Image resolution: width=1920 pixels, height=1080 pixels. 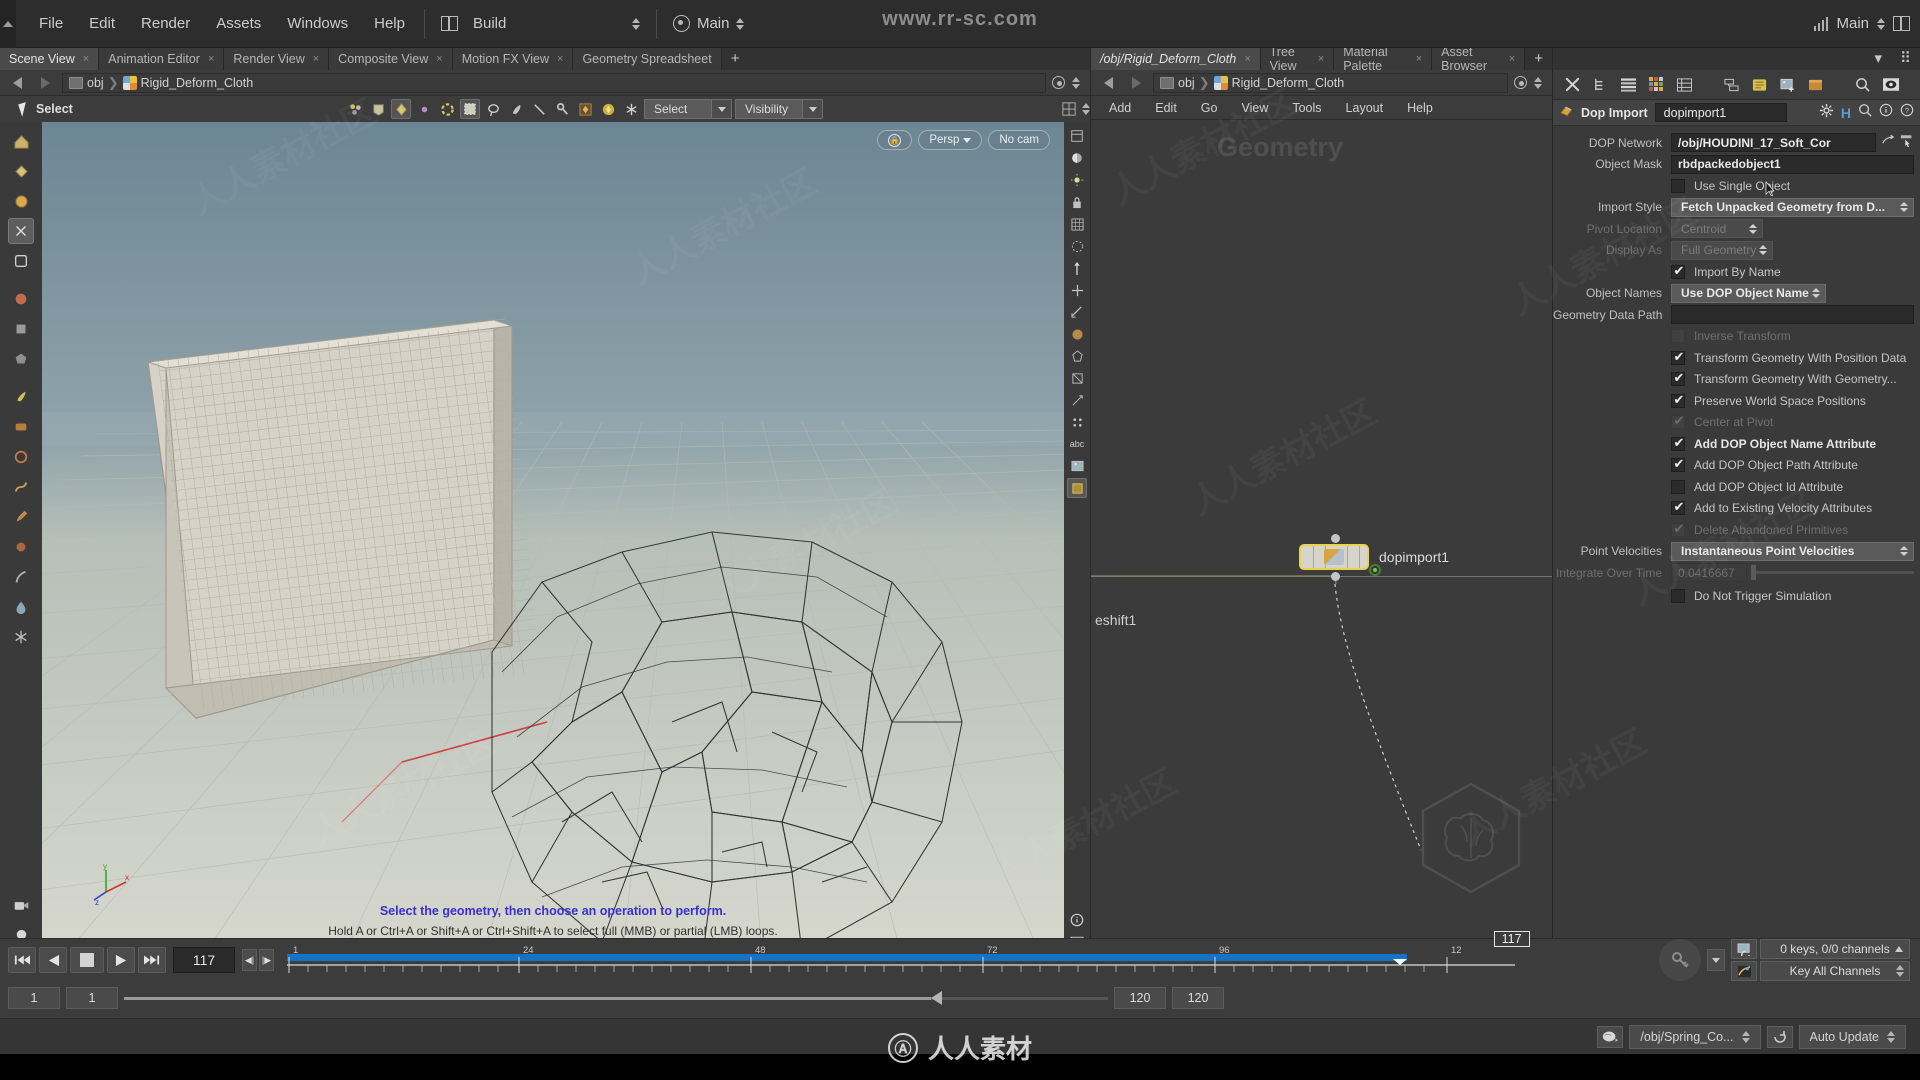 I want to click on brush-select-icon, so click(x=516, y=109).